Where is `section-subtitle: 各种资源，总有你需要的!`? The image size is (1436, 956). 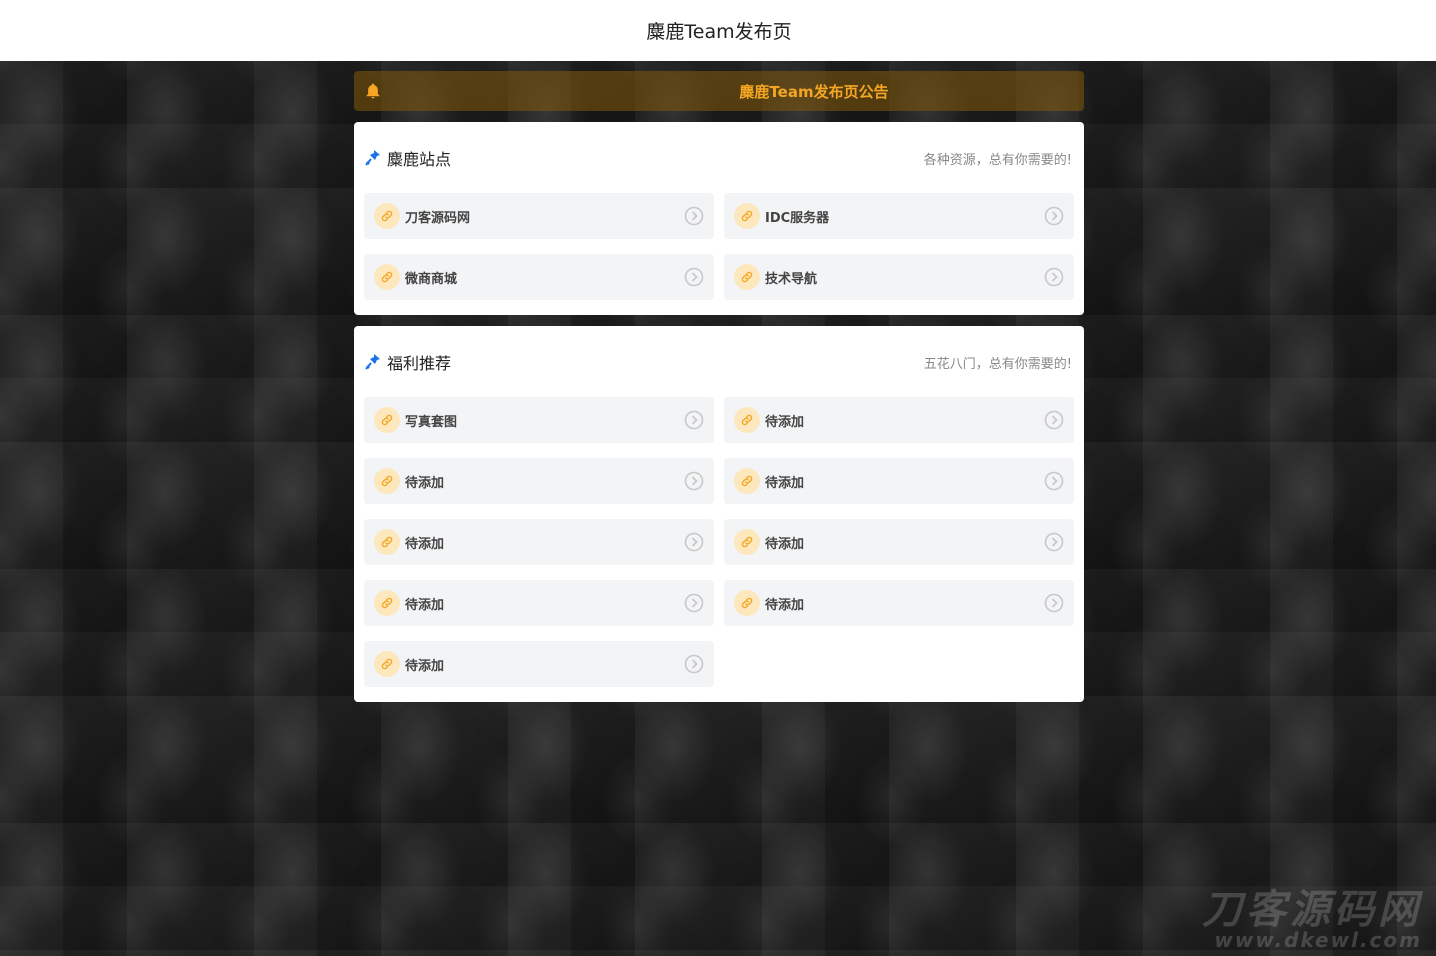
section-subtitle: 各种资源，总有你需要的! is located at coordinates (997, 160).